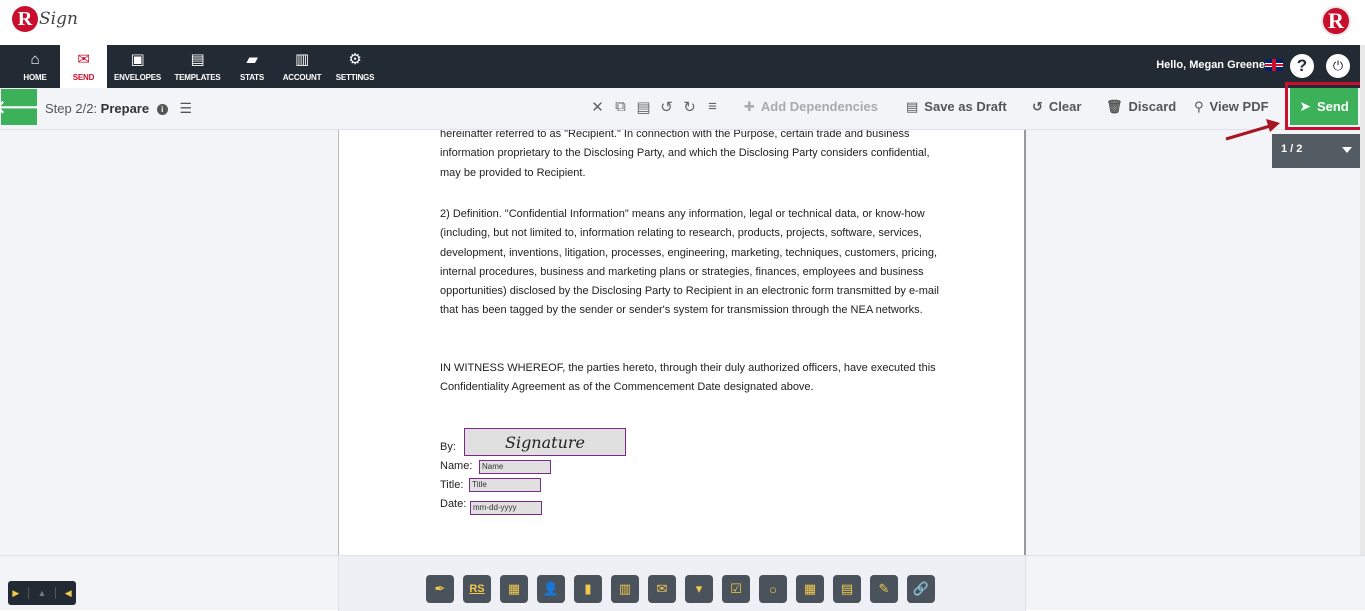 Image resolution: width=1365 pixels, height=611 pixels. Describe the element at coordinates (680, 589) in the screenshot. I see `field-tools: ✒ RS ▦ 👤 ▮ ▥ ✉ ▾ ☑ ○ ▦ ▤ ✎ 🔗` at that location.